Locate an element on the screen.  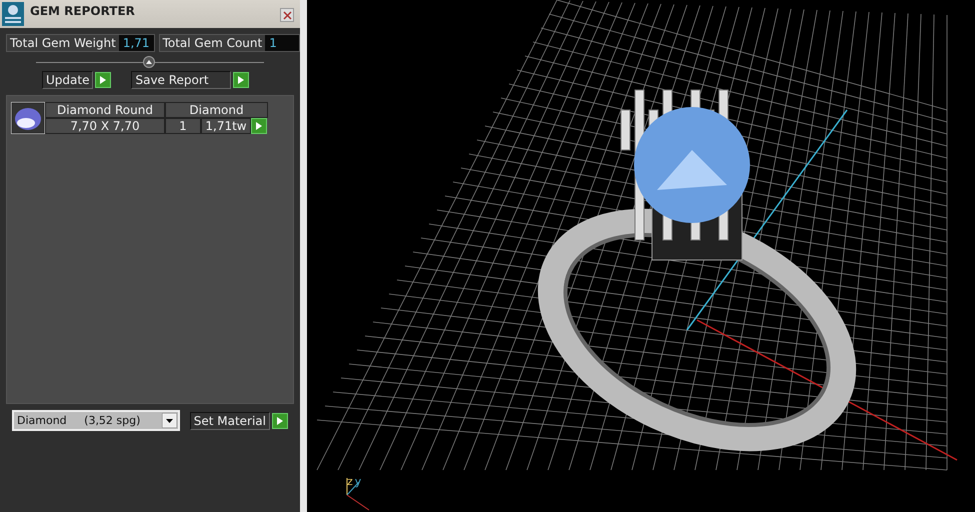
collapse-icon is located at coordinates (149, 62).